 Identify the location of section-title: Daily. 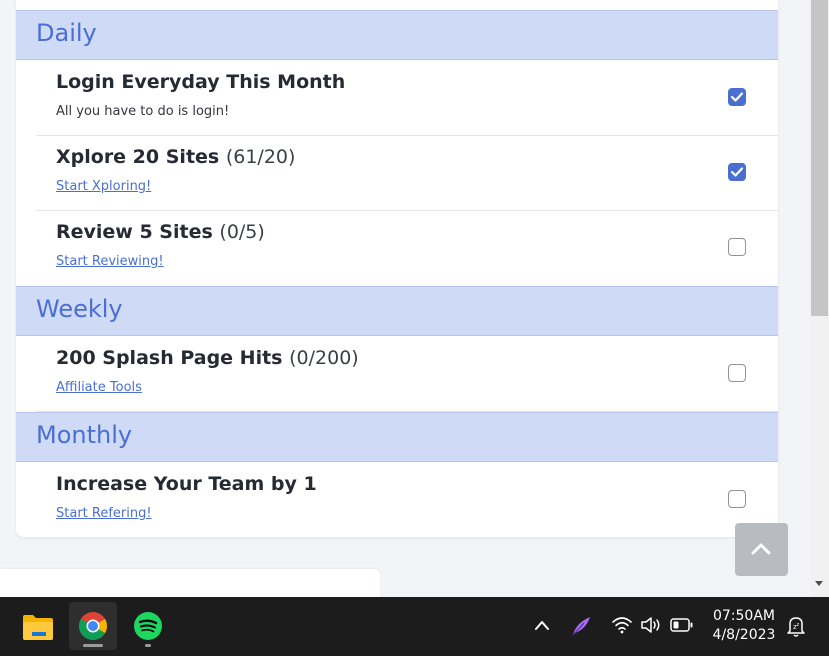
(66, 33).